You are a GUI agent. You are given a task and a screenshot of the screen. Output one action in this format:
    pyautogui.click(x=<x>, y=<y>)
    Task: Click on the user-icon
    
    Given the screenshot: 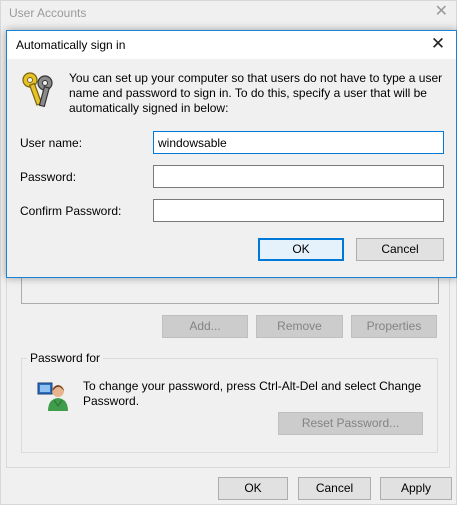 What is the action you would take?
    pyautogui.click(x=52, y=396)
    